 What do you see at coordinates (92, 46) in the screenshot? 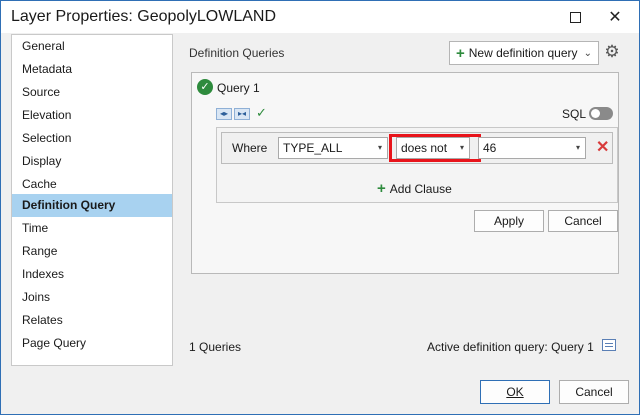
I see `sidebar-item-general: General` at bounding box center [92, 46].